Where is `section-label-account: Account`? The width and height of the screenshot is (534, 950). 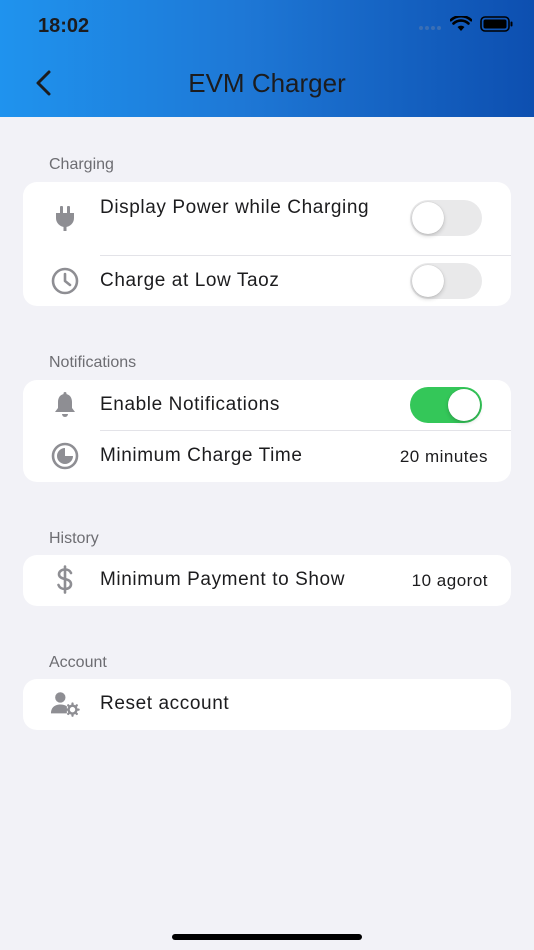
section-label-account: Account is located at coordinates (78, 662).